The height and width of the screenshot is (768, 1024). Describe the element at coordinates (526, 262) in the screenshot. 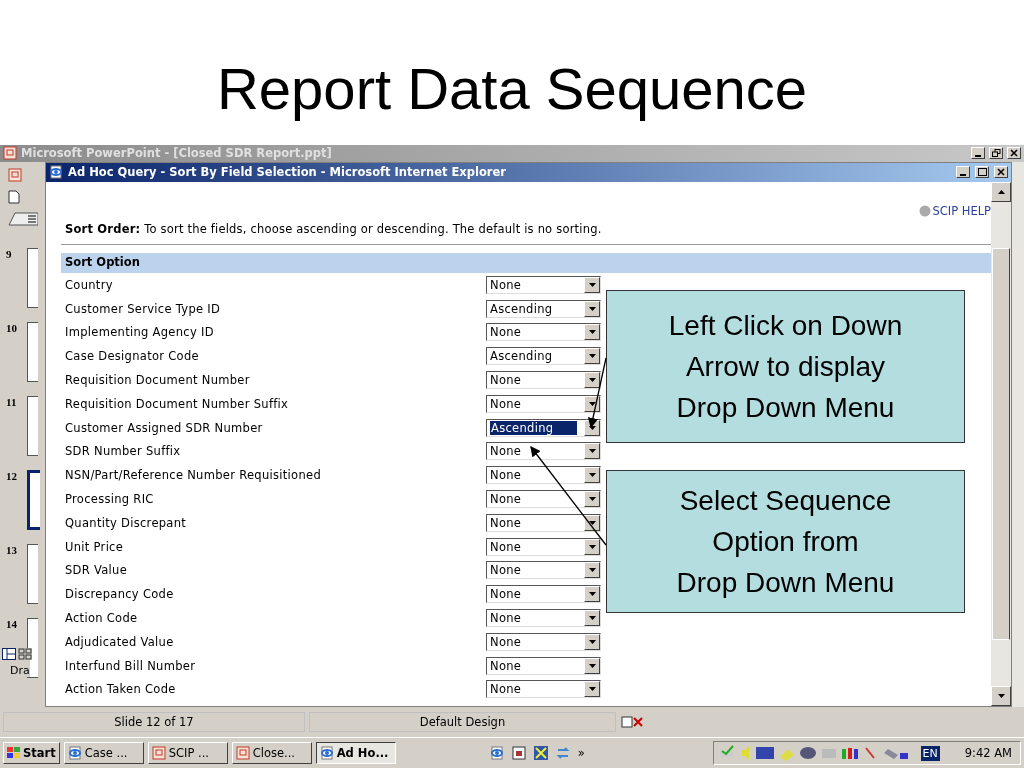

I see `section-header: Sort Option` at that location.